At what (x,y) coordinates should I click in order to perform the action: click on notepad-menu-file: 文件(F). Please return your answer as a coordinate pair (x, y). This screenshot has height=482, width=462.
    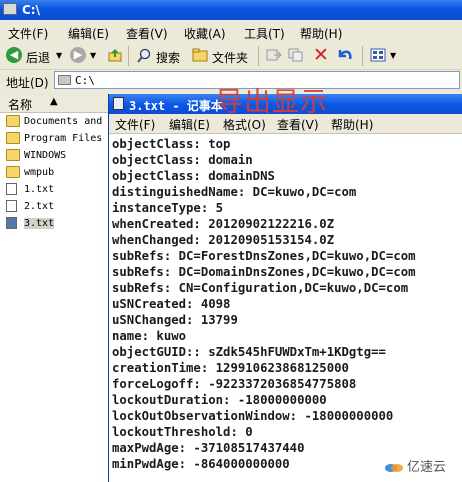
    Looking at the image, I should click on (135, 124).